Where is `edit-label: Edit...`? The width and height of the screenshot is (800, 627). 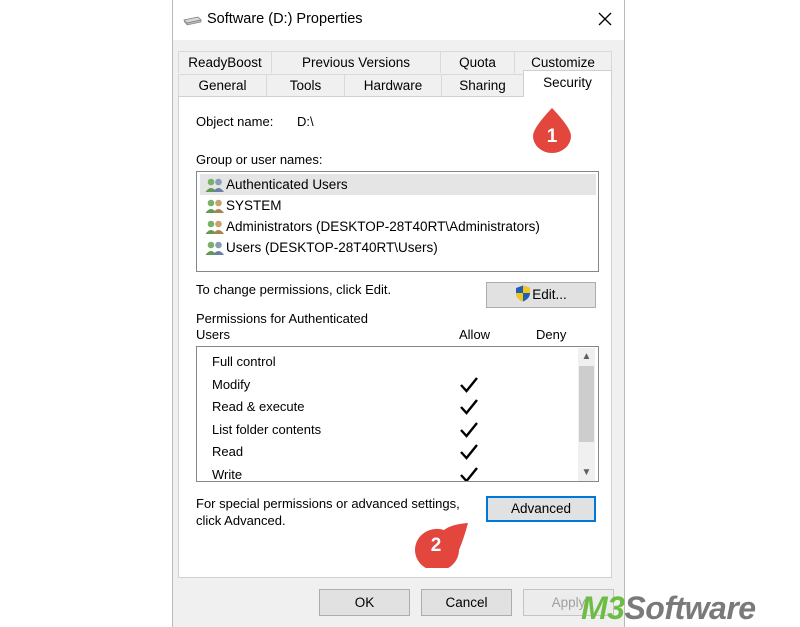 edit-label: Edit... is located at coordinates (549, 294).